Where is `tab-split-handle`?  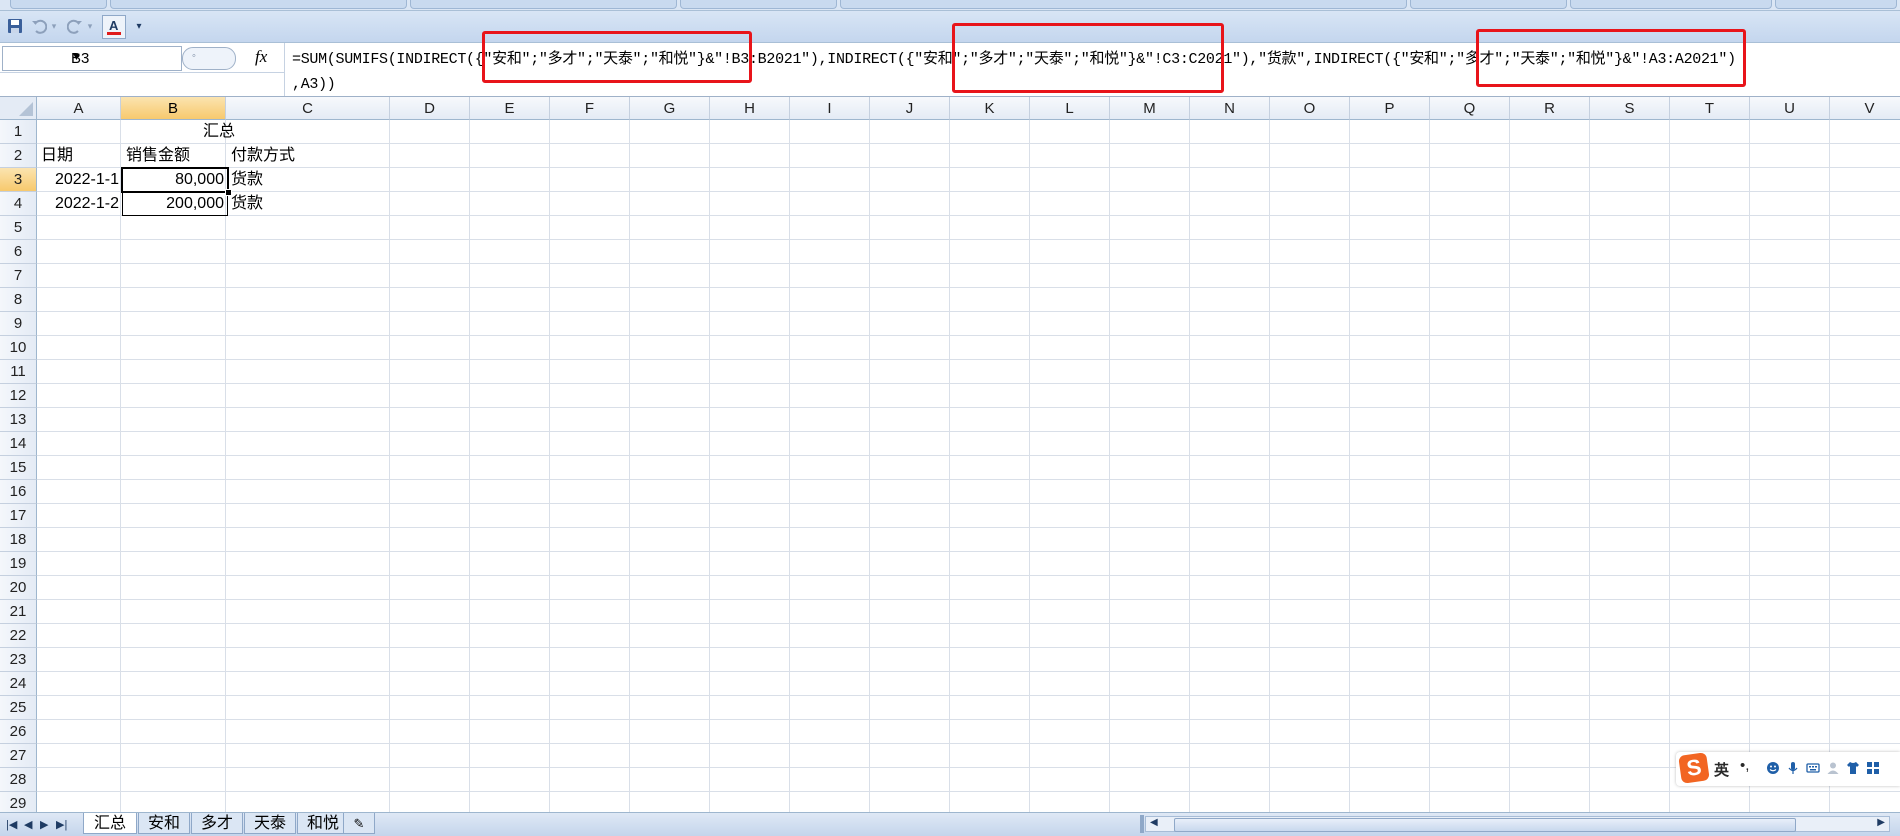
tab-split-handle is located at coordinates (1142, 824).